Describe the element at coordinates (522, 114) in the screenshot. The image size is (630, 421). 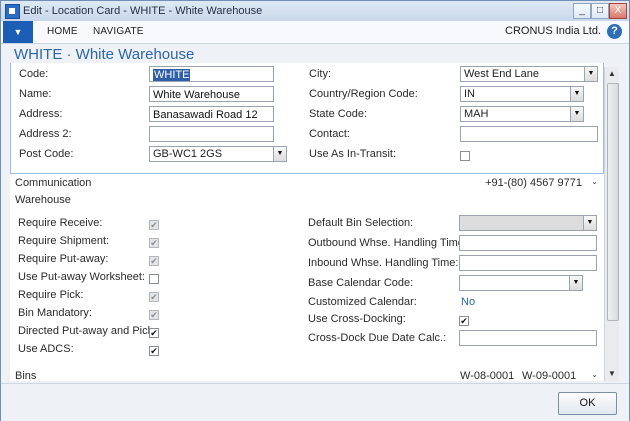
I see `state-dropdown: MAH ▼` at that location.